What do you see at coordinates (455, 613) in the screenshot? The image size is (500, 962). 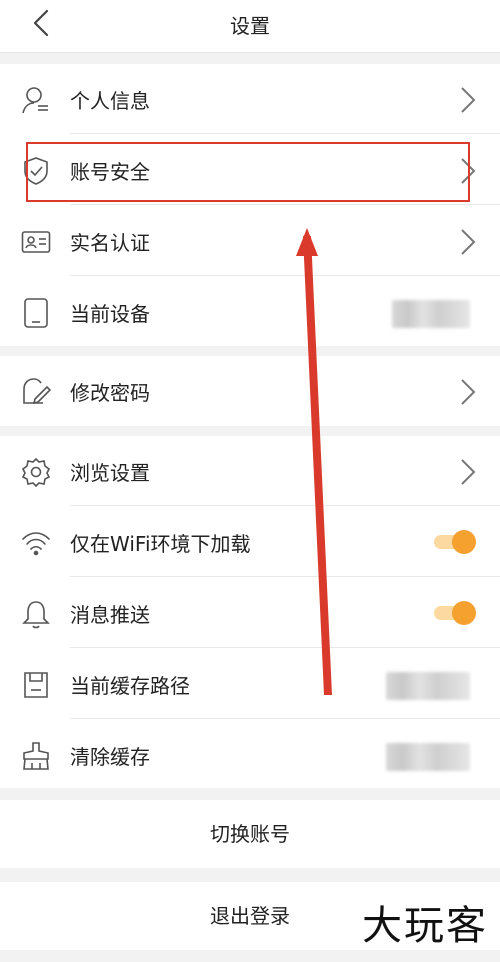 I see `push-notifications-toggle` at bounding box center [455, 613].